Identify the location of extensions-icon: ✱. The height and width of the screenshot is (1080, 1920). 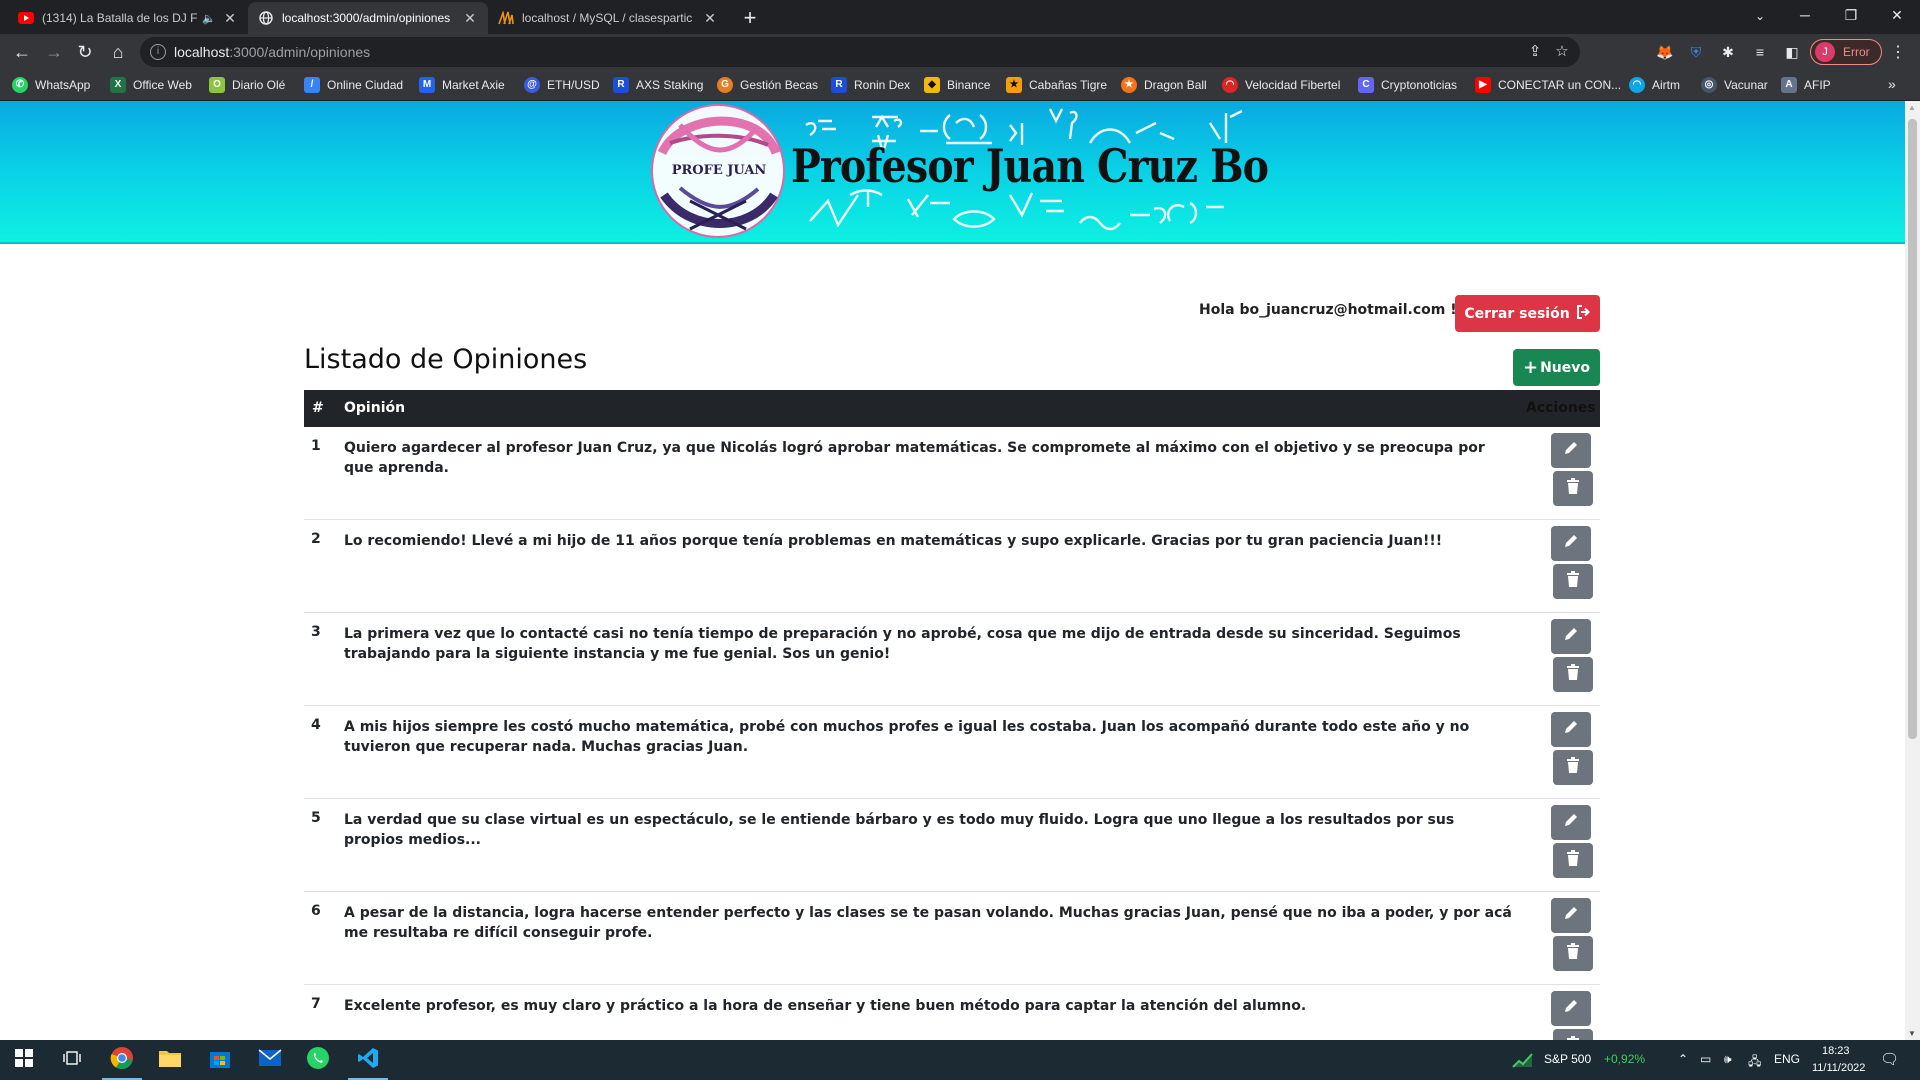
(1728, 52).